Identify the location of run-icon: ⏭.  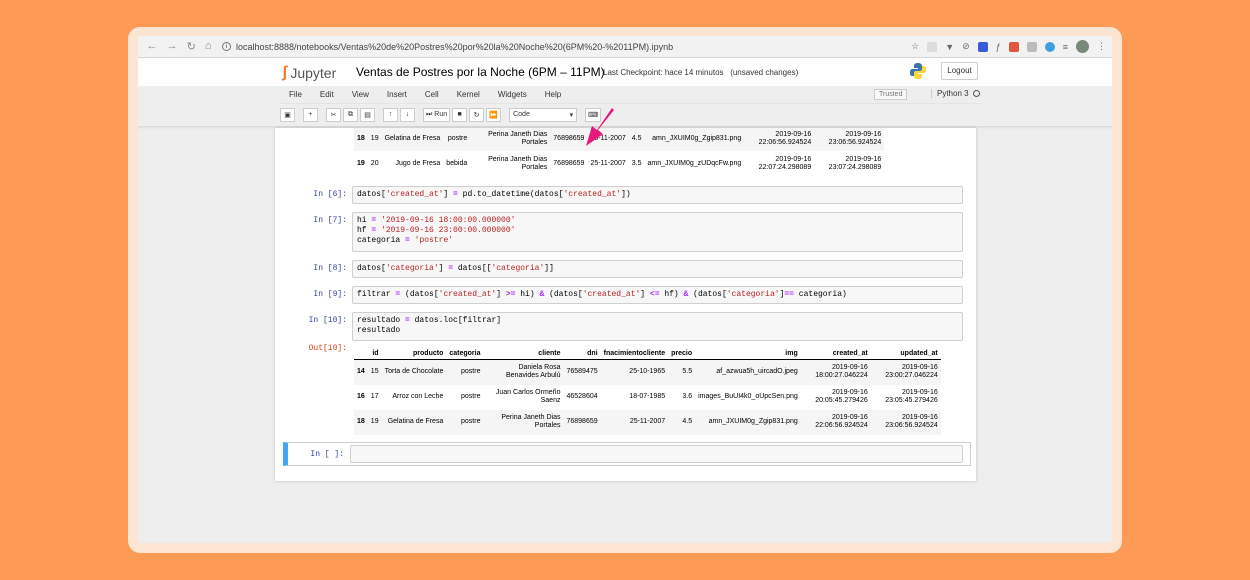
(429, 114).